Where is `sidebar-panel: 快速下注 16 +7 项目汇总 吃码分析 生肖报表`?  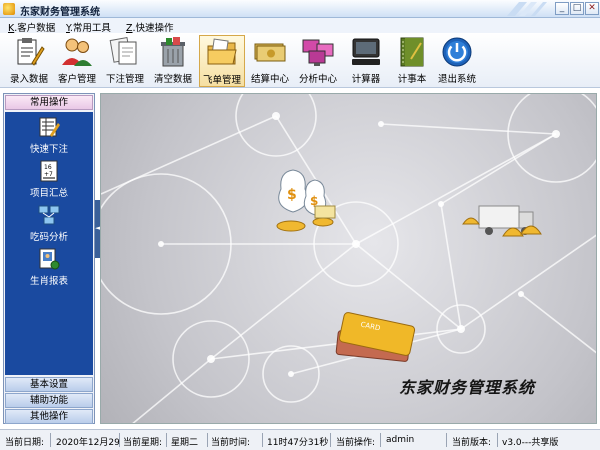 sidebar-panel: 快速下注 16 +7 项目汇总 吃码分析 生肖报表 is located at coordinates (49, 243).